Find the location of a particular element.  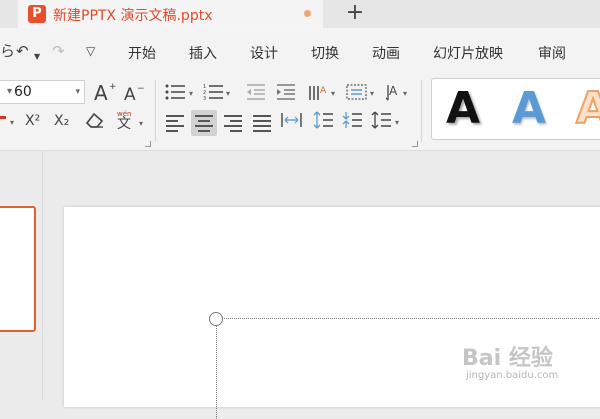

unsaved-dot-icon is located at coordinates (307, 13).